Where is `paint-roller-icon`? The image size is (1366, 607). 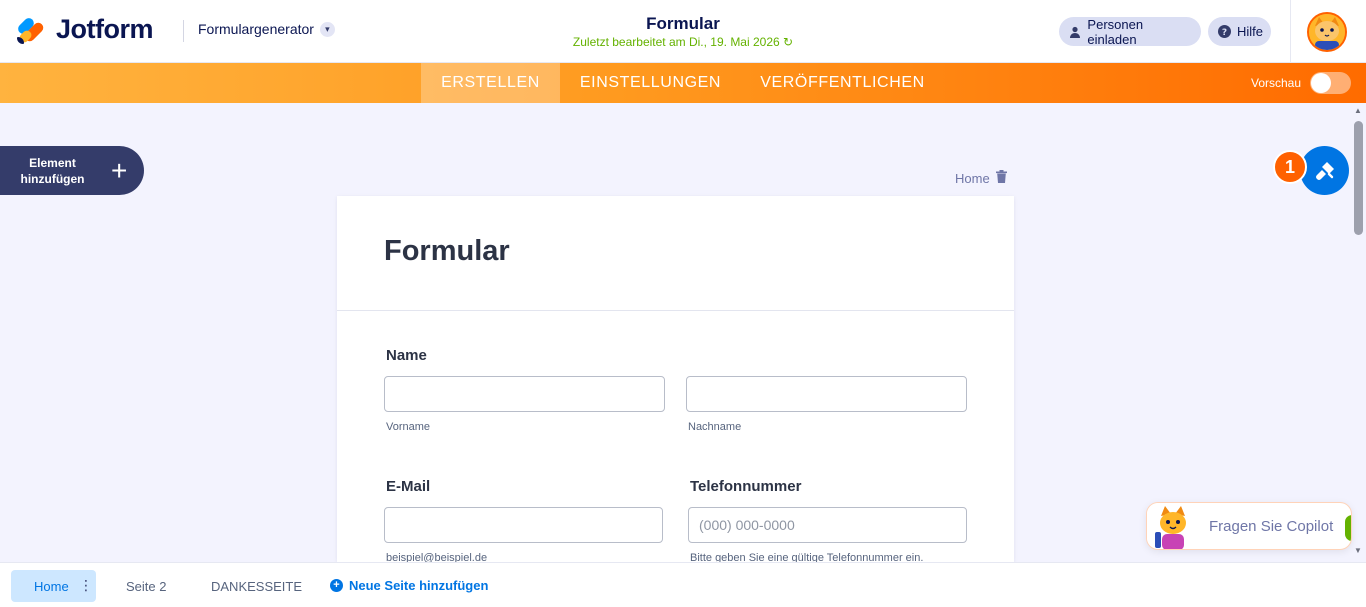
paint-roller-icon is located at coordinates (1324, 170).